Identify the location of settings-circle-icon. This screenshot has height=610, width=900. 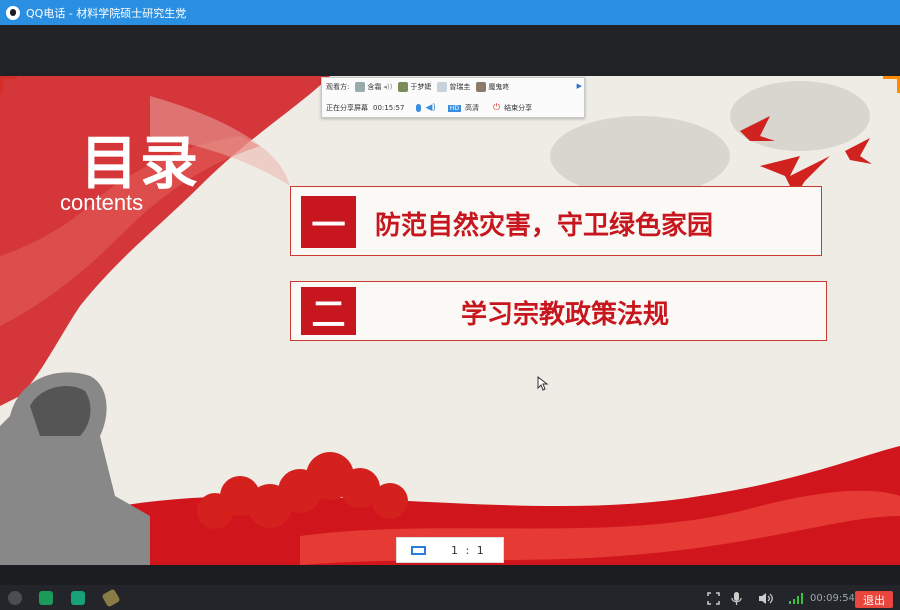
(15, 598).